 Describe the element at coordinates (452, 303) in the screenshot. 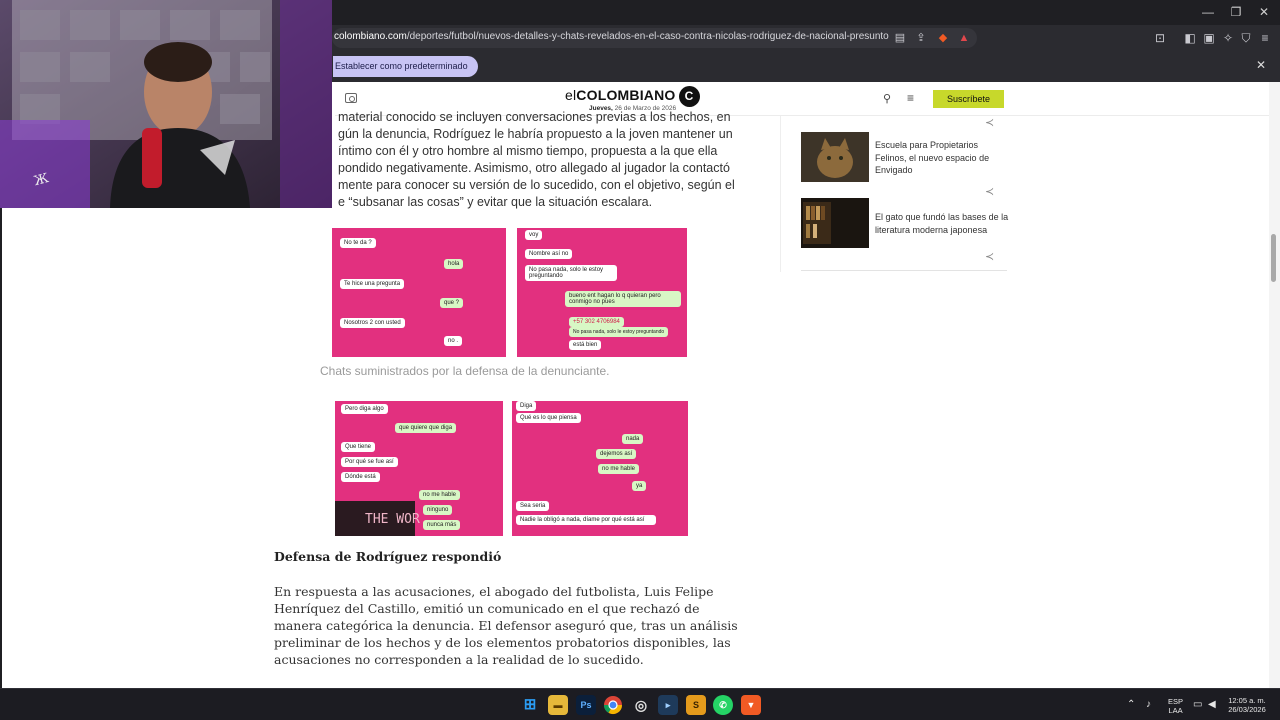

I see `chat-bubble: que ?` at that location.